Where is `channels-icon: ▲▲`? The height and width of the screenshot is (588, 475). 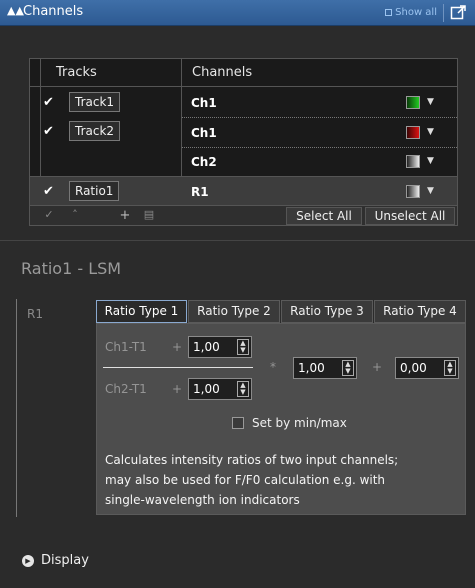
channels-icon: ▲▲ is located at coordinates (15, 10).